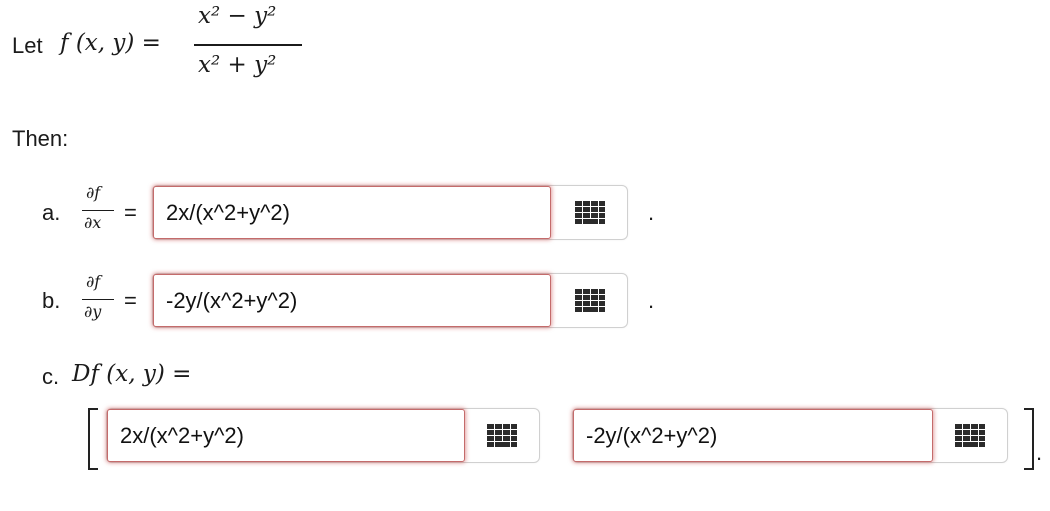  Describe the element at coordinates (93, 311) in the screenshot. I see `part-b-partial-denominator: ∂y` at that location.